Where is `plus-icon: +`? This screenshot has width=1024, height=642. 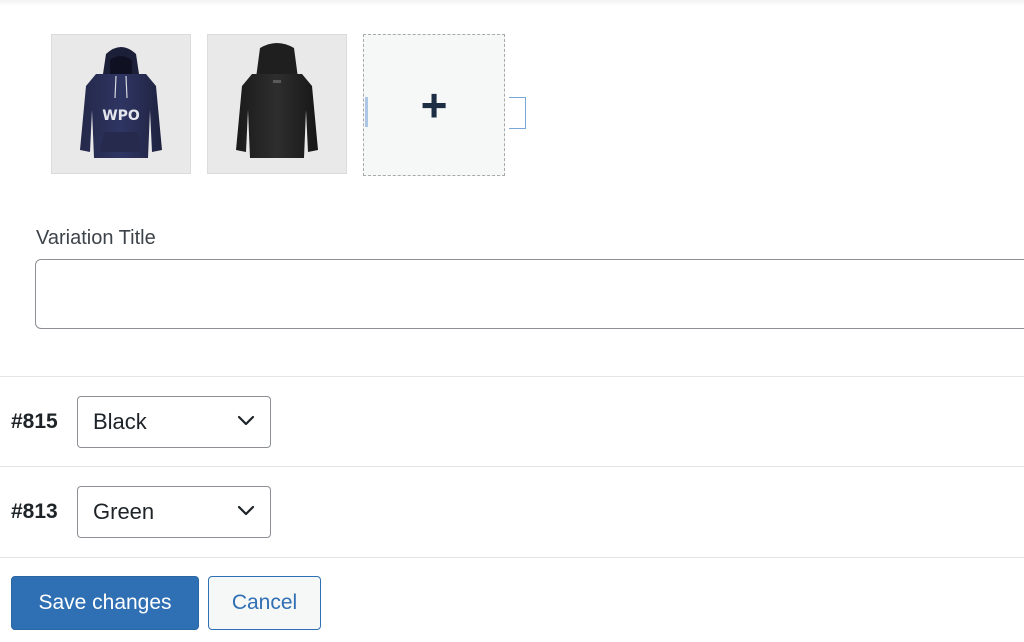
plus-icon: + is located at coordinates (434, 105).